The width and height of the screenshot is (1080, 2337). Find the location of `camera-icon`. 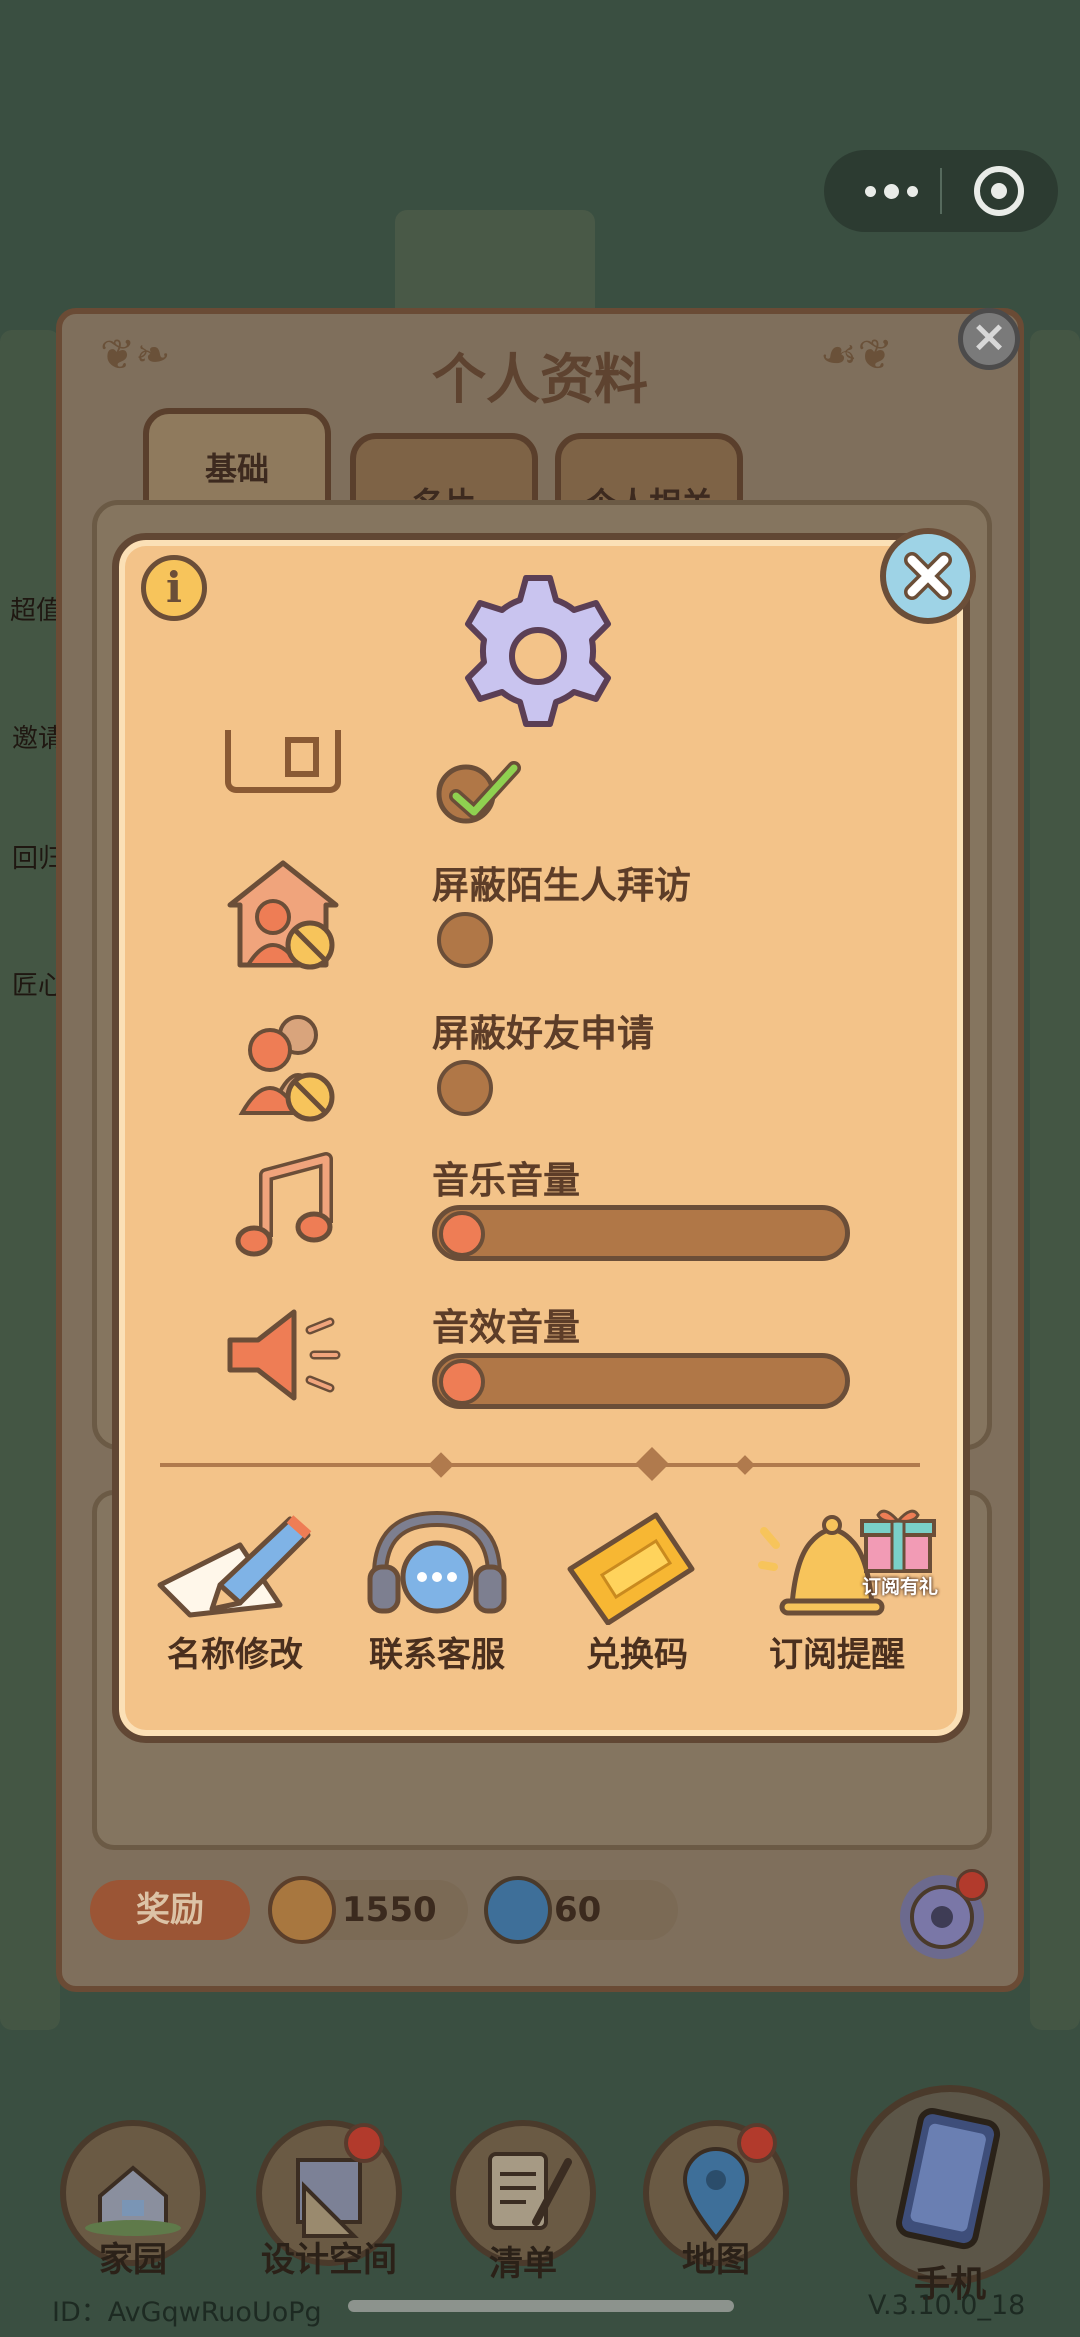

camera-icon is located at coordinates (283, 775).